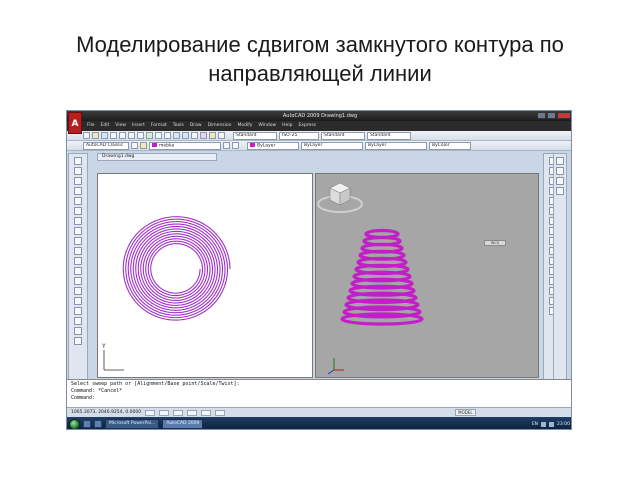 This screenshot has width=640, height=480. Describe the element at coordinates (560, 171) in the screenshot. I see `send-to-back-icon` at that location.